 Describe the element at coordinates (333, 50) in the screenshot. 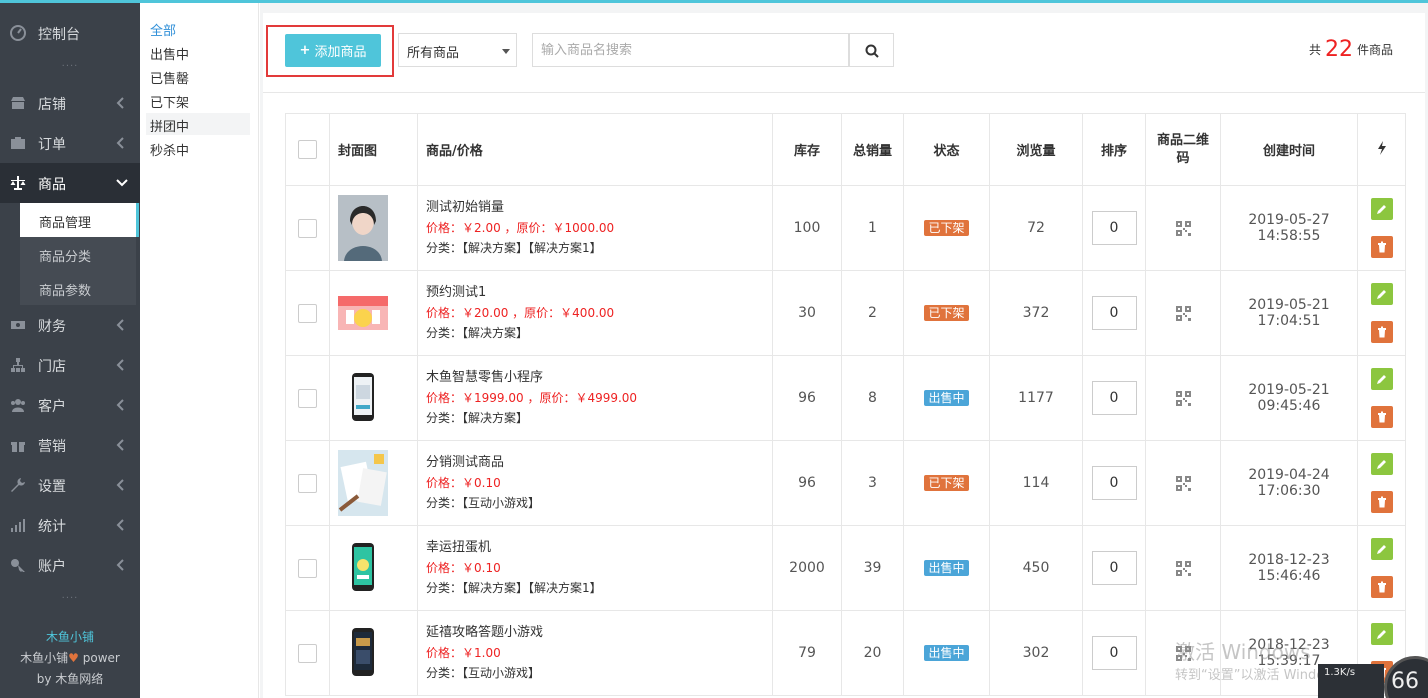

I see `add-goods-button: + 添加商品` at that location.